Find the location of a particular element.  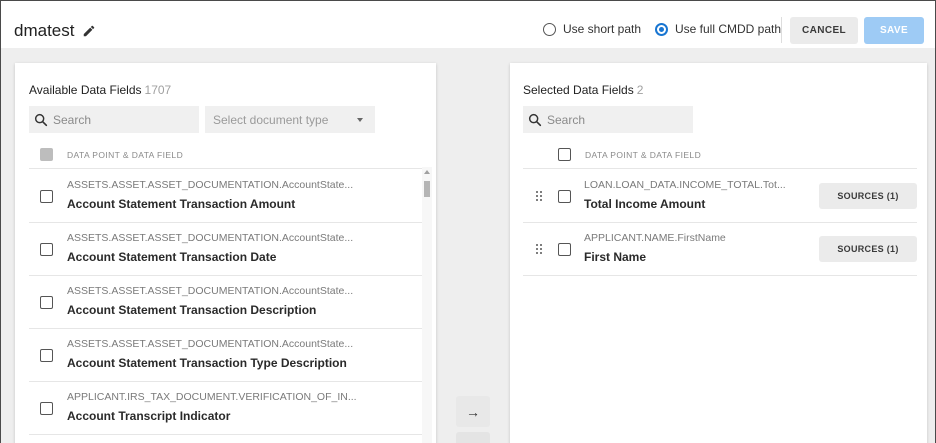

document-type-select: Select document type is located at coordinates (290, 119).